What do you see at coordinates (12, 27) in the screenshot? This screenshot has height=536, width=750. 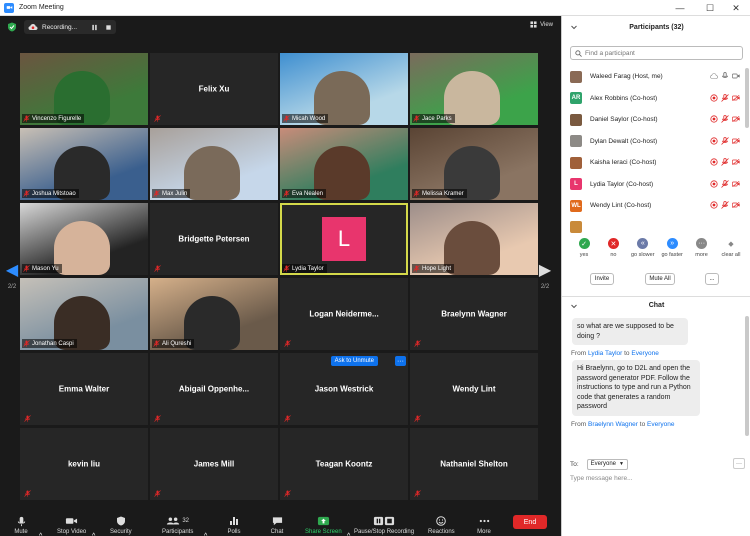 I see `encryption-shield-icon` at bounding box center [12, 27].